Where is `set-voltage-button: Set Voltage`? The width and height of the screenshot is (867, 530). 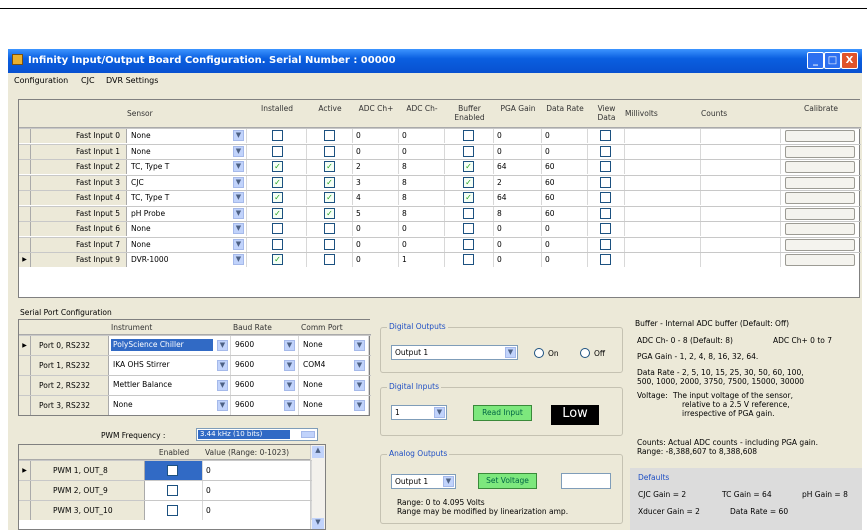
set-voltage-button: Set Voltage is located at coordinates (507, 481).